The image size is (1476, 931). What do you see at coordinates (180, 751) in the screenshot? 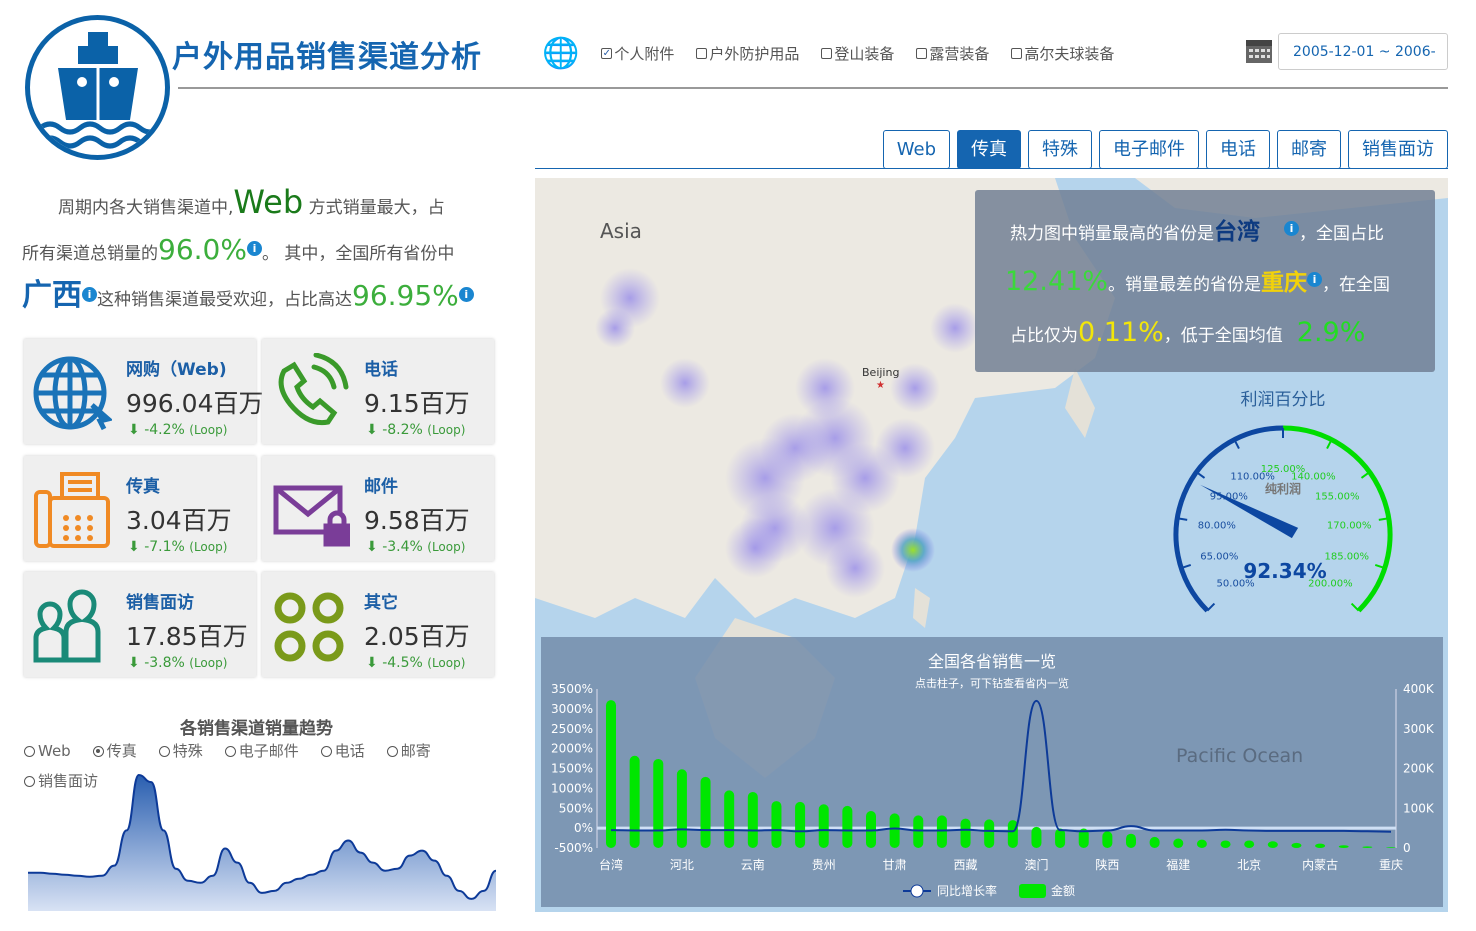
I see `trend-radio-option: 特殊` at bounding box center [180, 751].